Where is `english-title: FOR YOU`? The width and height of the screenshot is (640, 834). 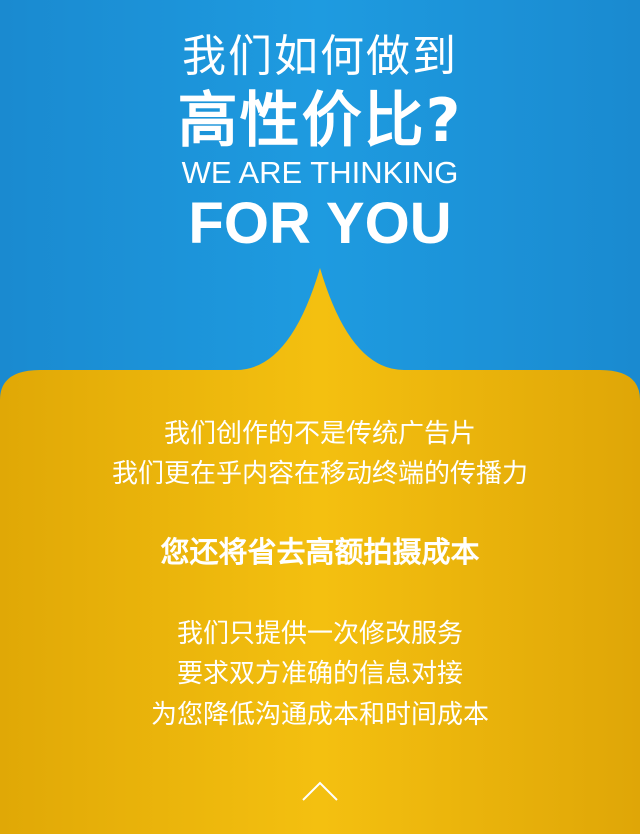
english-title: FOR YOU is located at coordinates (320, 223).